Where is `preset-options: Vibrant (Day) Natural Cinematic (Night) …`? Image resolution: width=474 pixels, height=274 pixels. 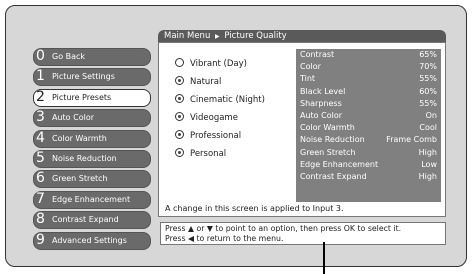
preset-options: Vibrant (Day) Natural Cinematic (Night) … is located at coordinates (220, 109).